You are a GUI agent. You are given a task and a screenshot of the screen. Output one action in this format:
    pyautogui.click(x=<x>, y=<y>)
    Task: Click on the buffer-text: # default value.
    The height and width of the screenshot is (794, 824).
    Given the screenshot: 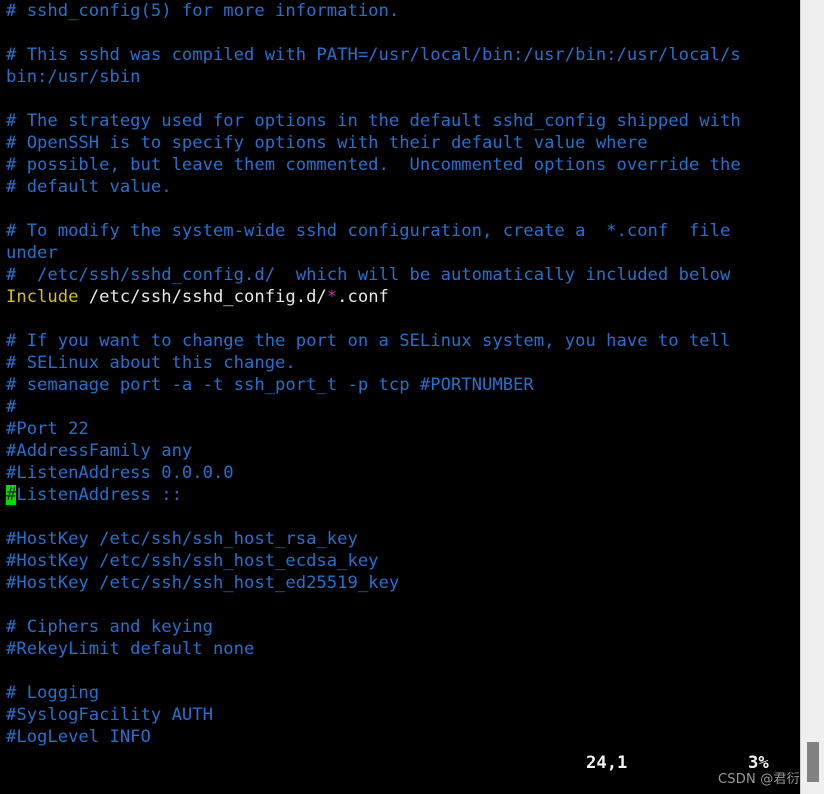 What is the action you would take?
    pyautogui.click(x=89, y=187)
    